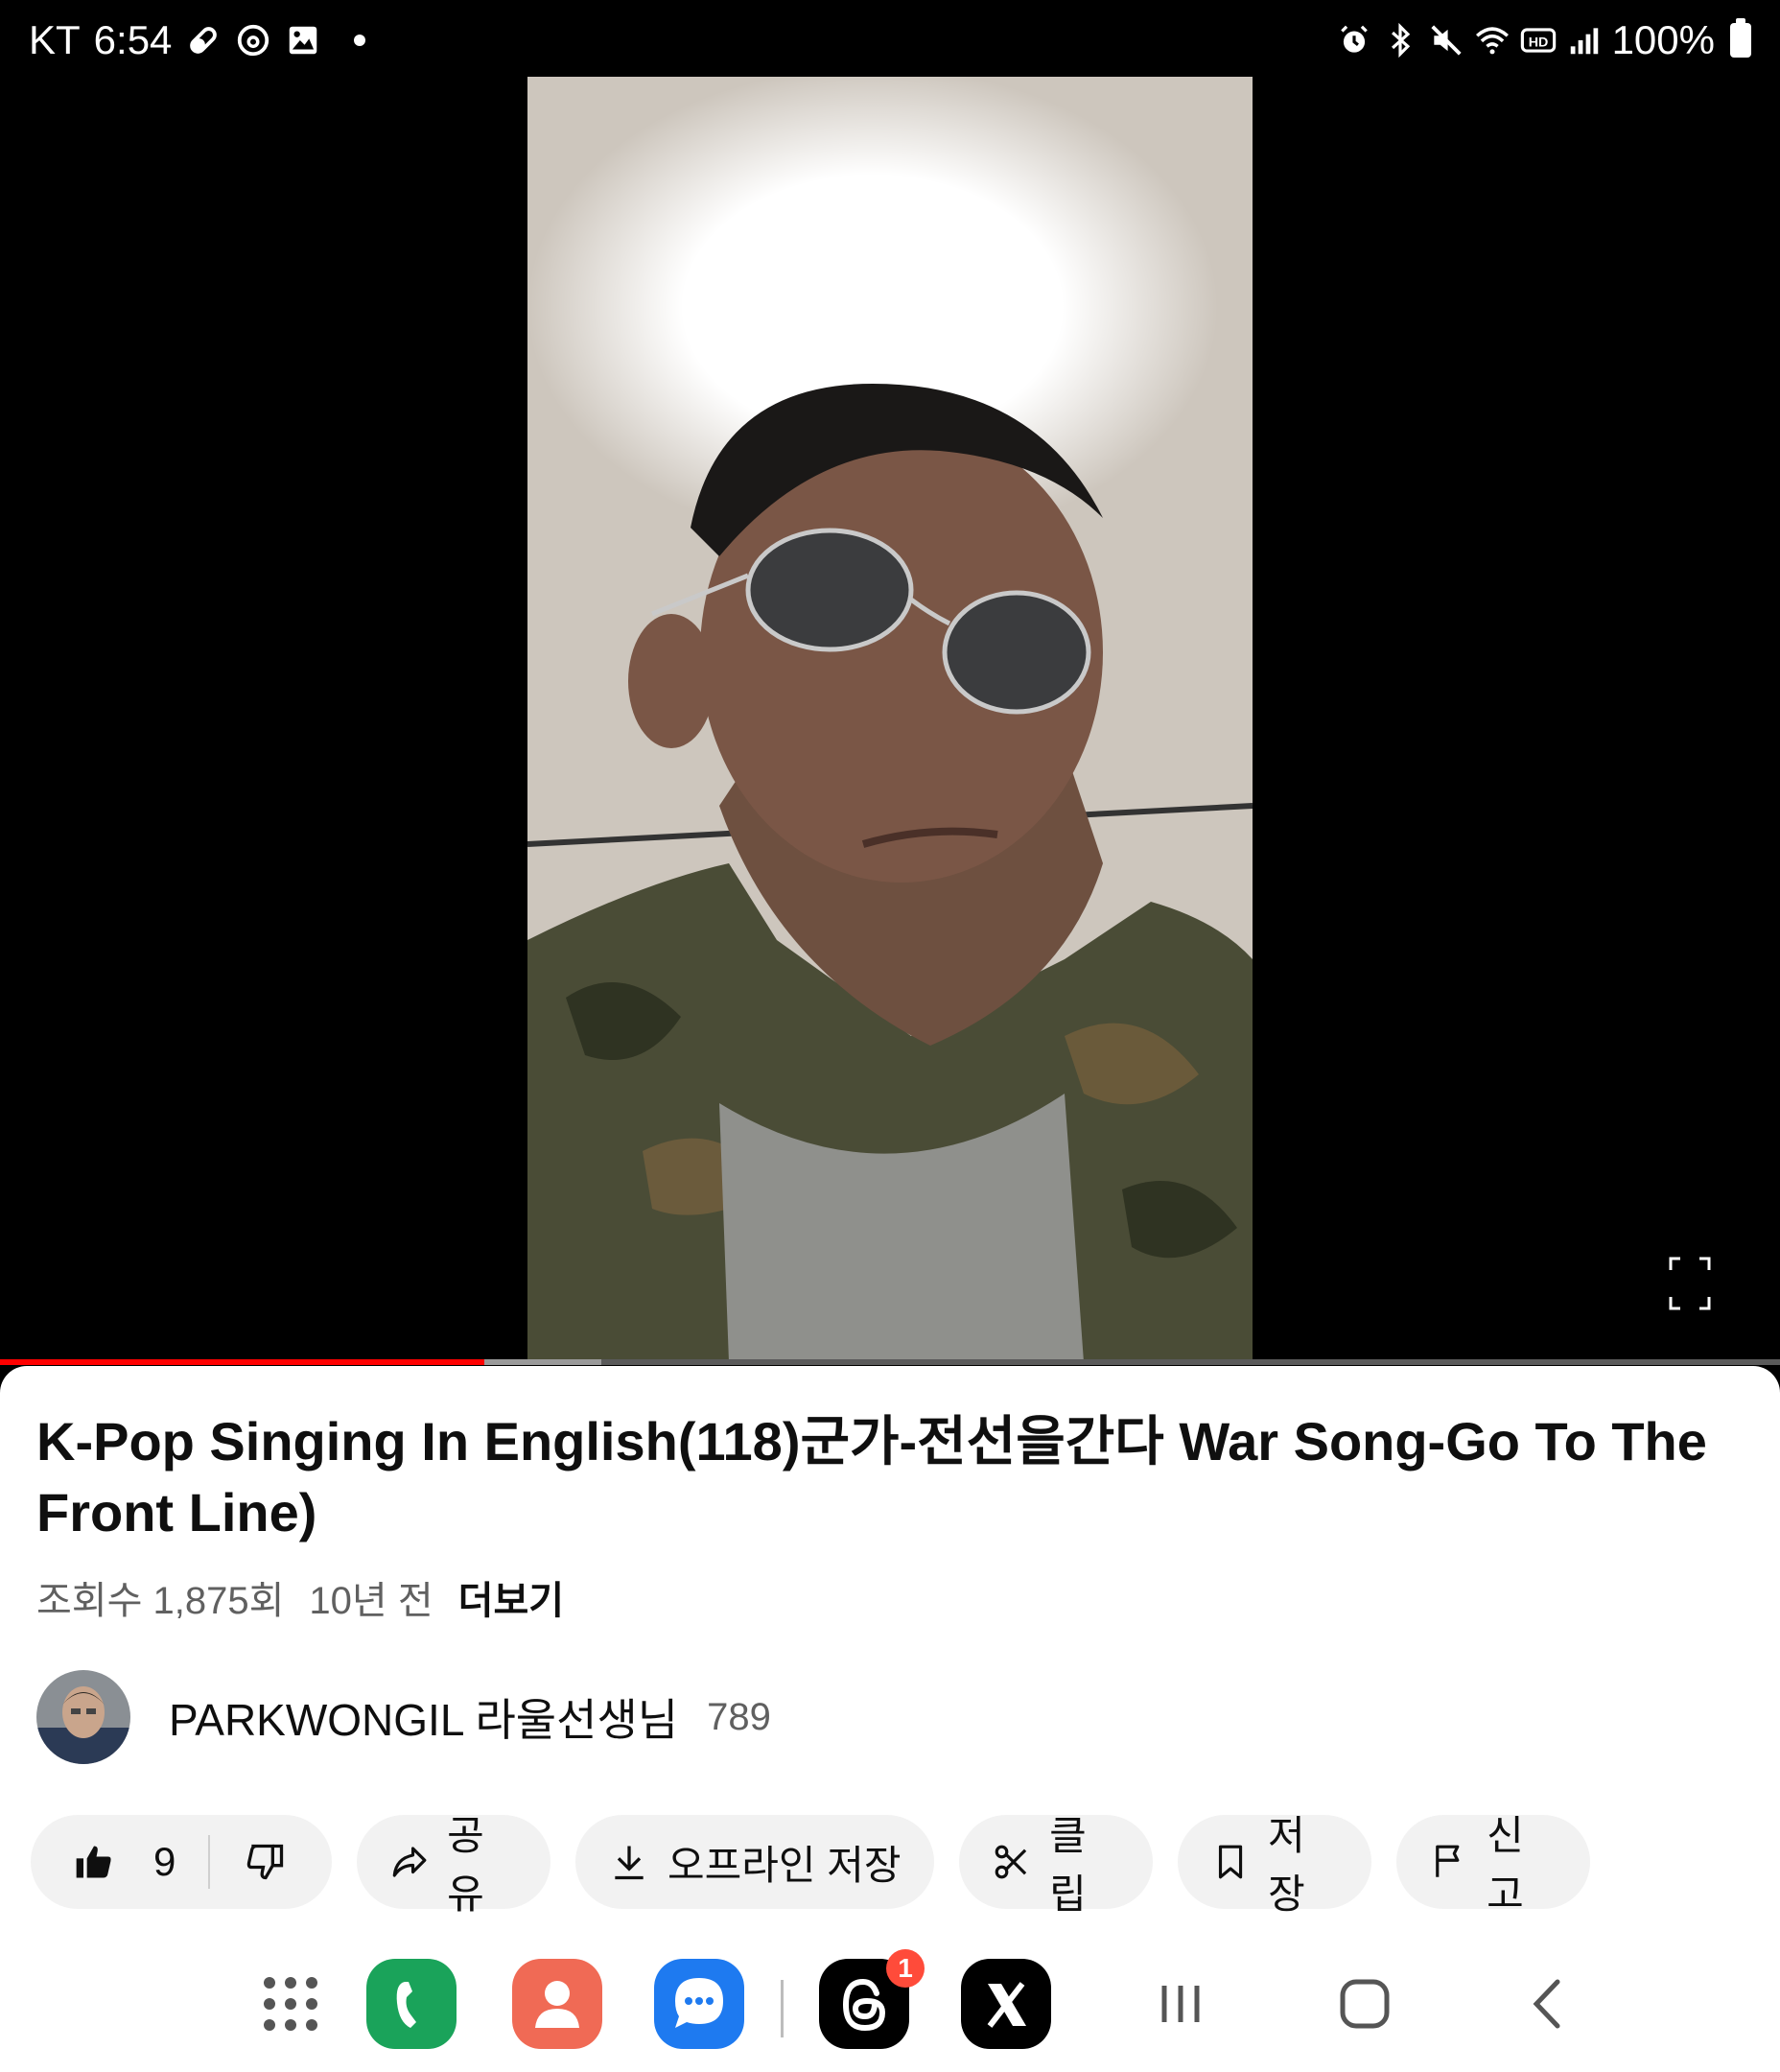 The image size is (1780, 2072). Describe the element at coordinates (1181, 2004) in the screenshot. I see `recents-icon` at that location.